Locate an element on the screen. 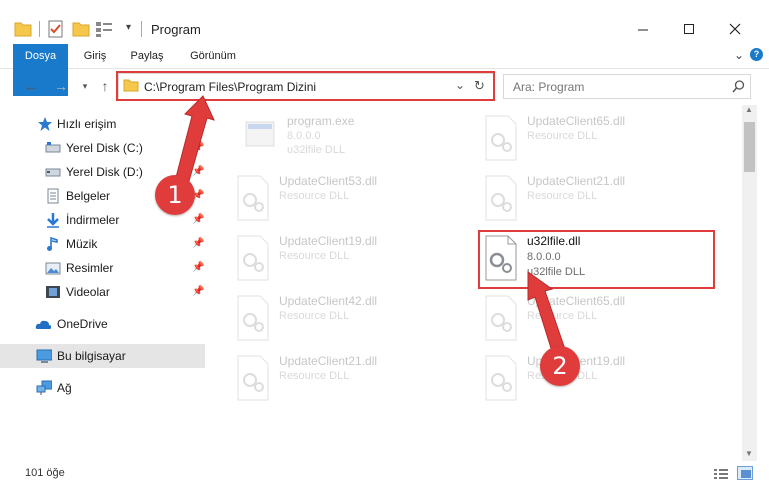 The width and height of the screenshot is (769, 494). address-path: C:\Program Files\Program Dizini is located at coordinates (230, 87).